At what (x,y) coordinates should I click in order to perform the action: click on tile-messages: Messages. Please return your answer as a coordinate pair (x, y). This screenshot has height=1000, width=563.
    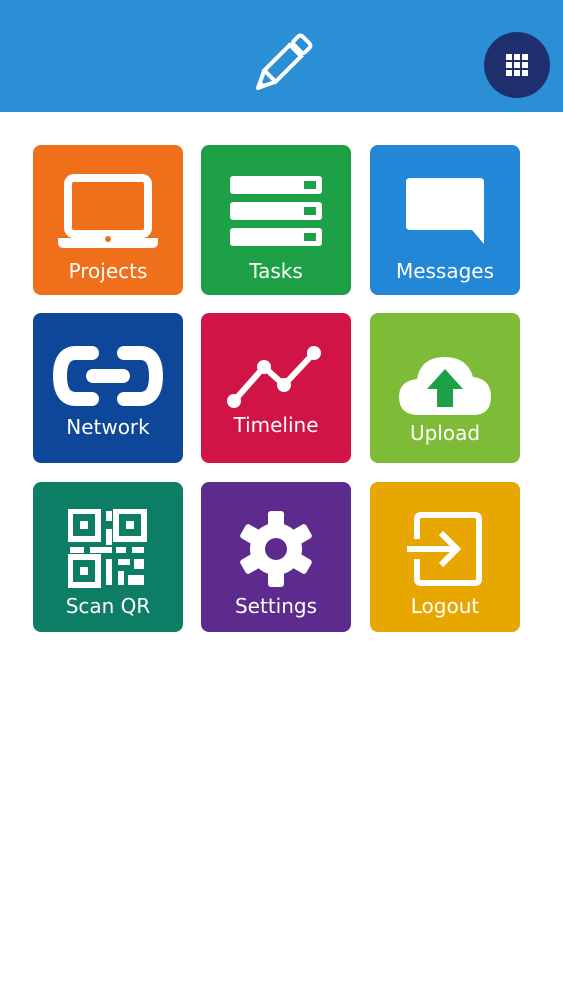
    Looking at the image, I should click on (445, 220).